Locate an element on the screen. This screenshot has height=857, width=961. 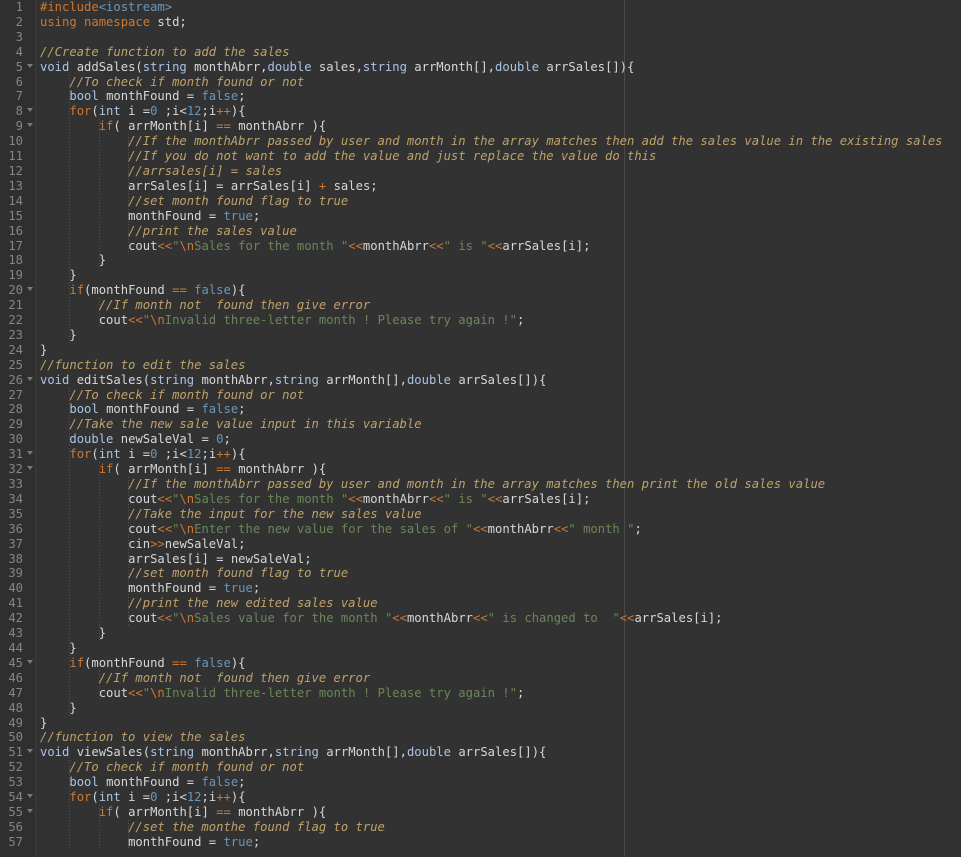
line-number-29: 29 is located at coordinates (17, 424).